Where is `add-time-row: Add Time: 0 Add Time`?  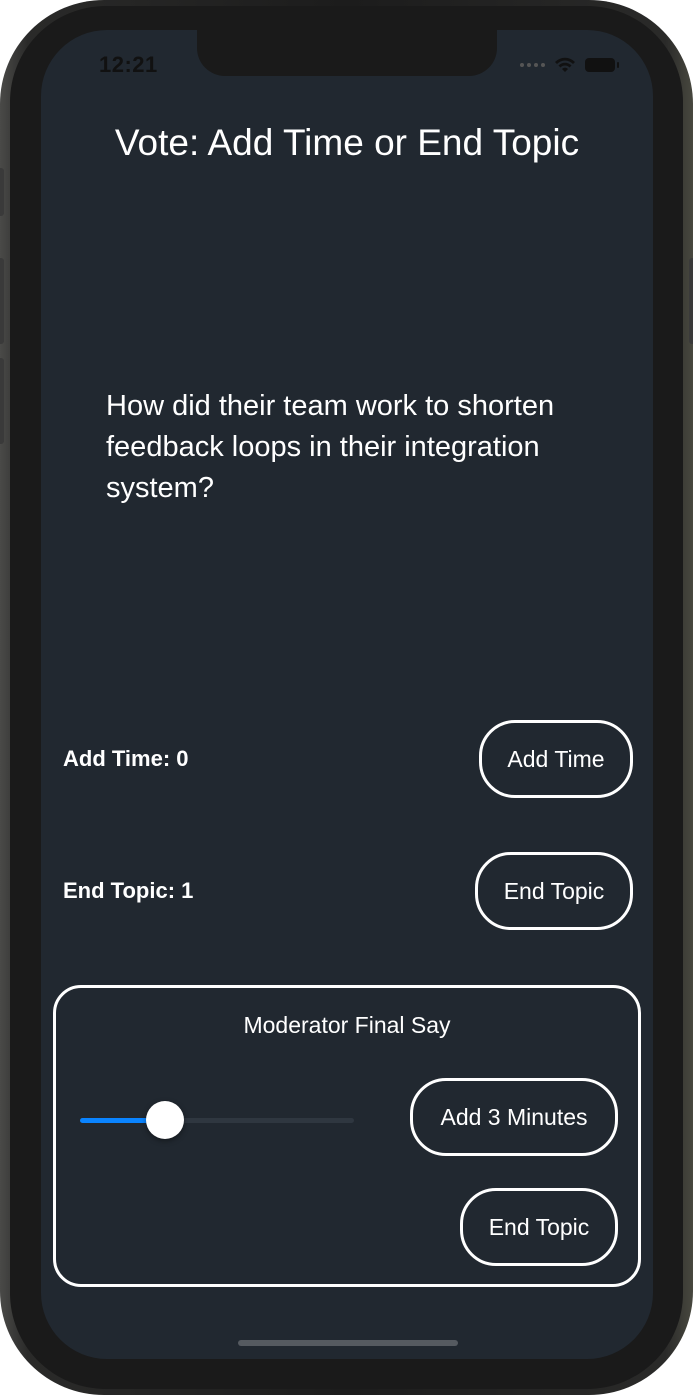
add-time-row: Add Time: 0 Add Time is located at coordinates (348, 759).